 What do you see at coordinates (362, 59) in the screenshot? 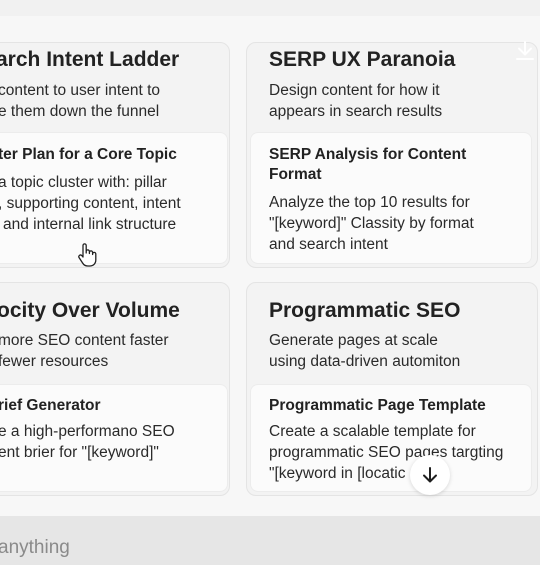
I see `card-title: SERP UX Paranoia` at bounding box center [362, 59].